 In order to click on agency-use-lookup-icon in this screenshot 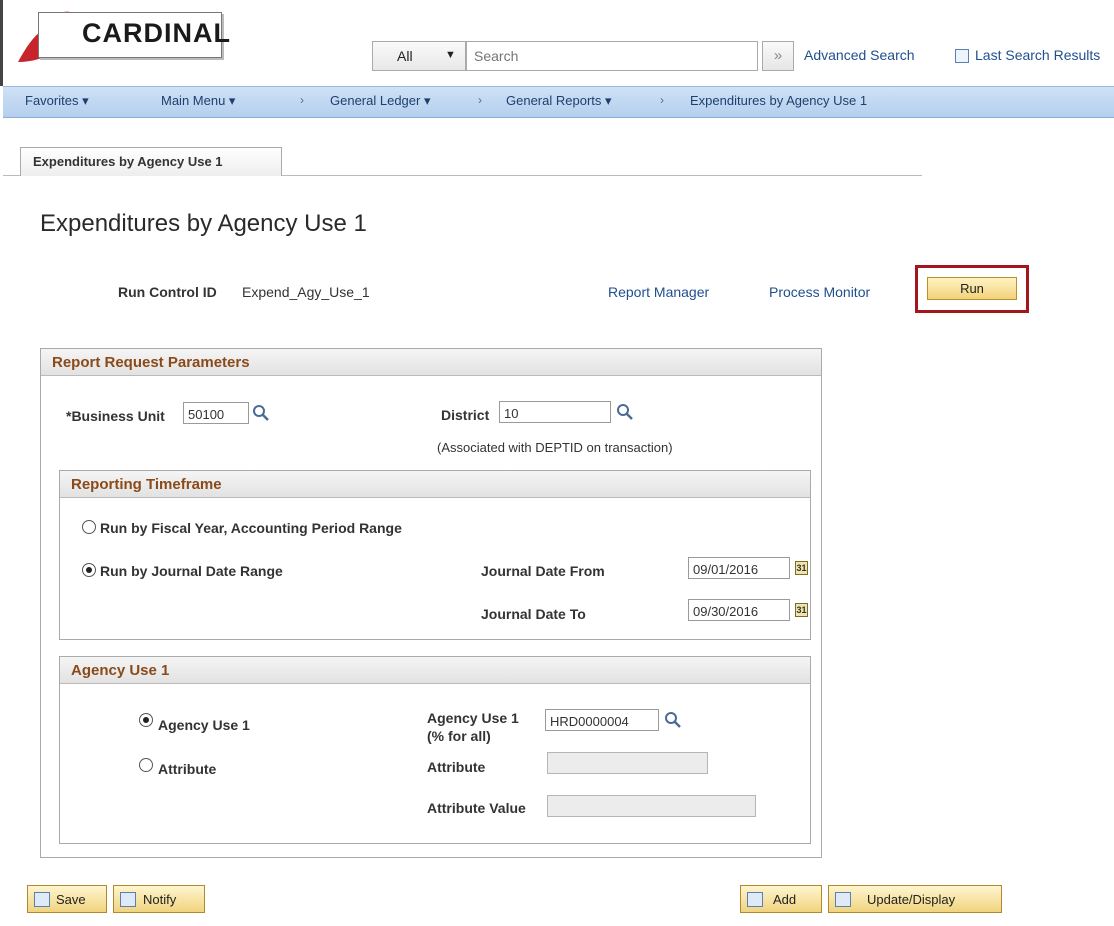, I will do `click(673, 720)`.